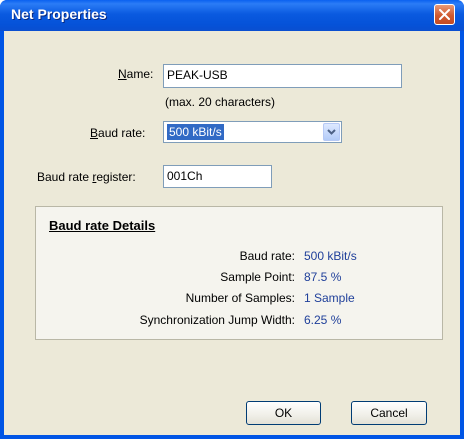 The width and height of the screenshot is (464, 439). Describe the element at coordinates (122, 74) in the screenshot. I see `name-label-mnemonic: N` at that location.